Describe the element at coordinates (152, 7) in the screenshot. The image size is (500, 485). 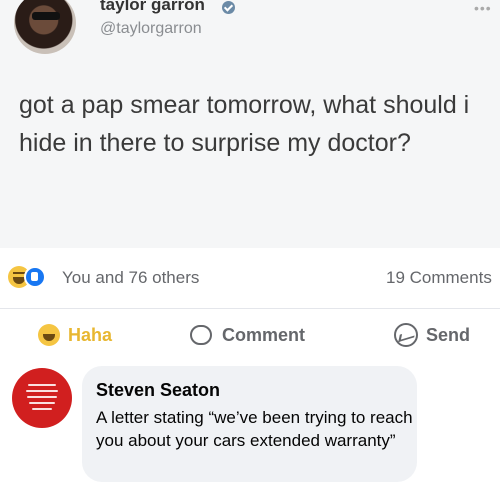
I see `tweet-author-name: taylor garron` at that location.